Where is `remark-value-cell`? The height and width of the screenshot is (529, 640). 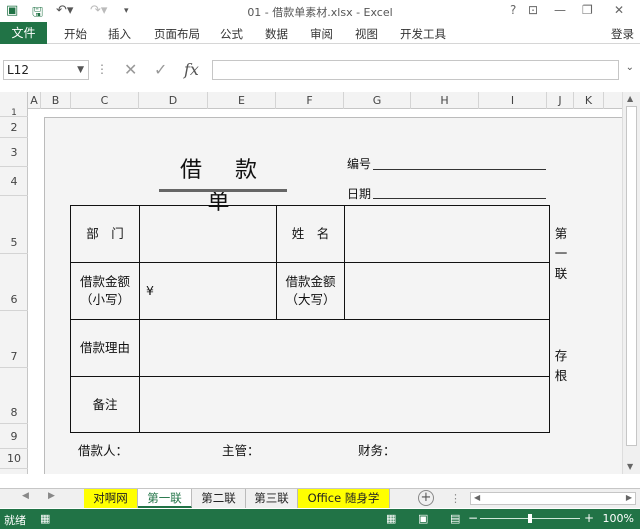
remark-value-cell is located at coordinates (344, 404).